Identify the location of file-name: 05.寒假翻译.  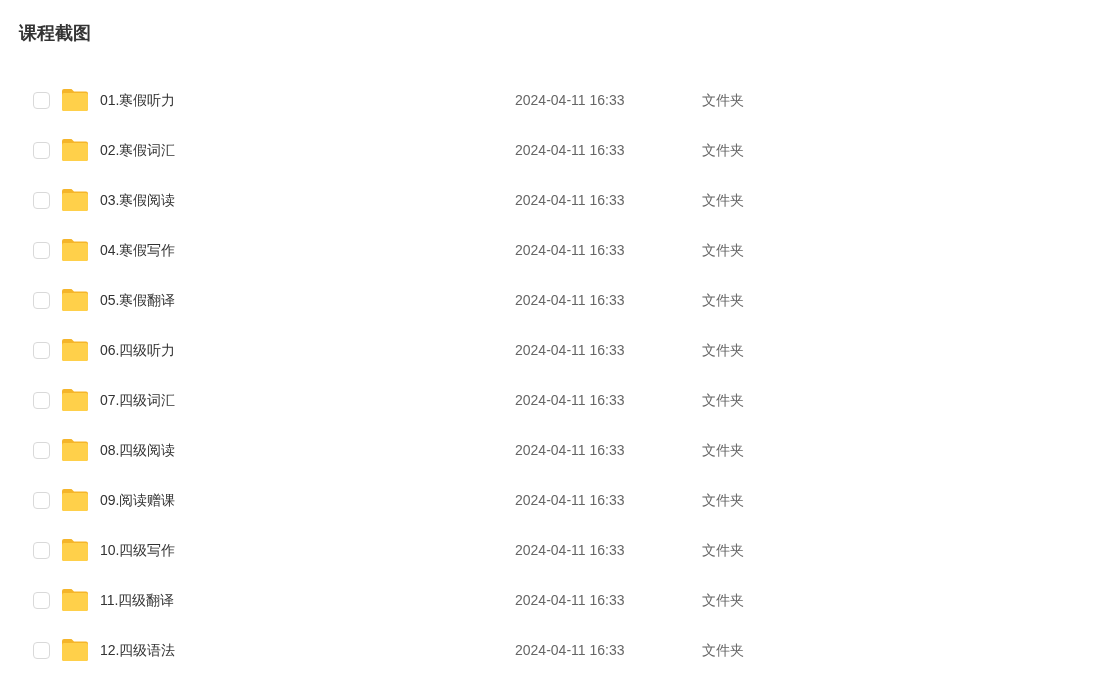
(307, 300).